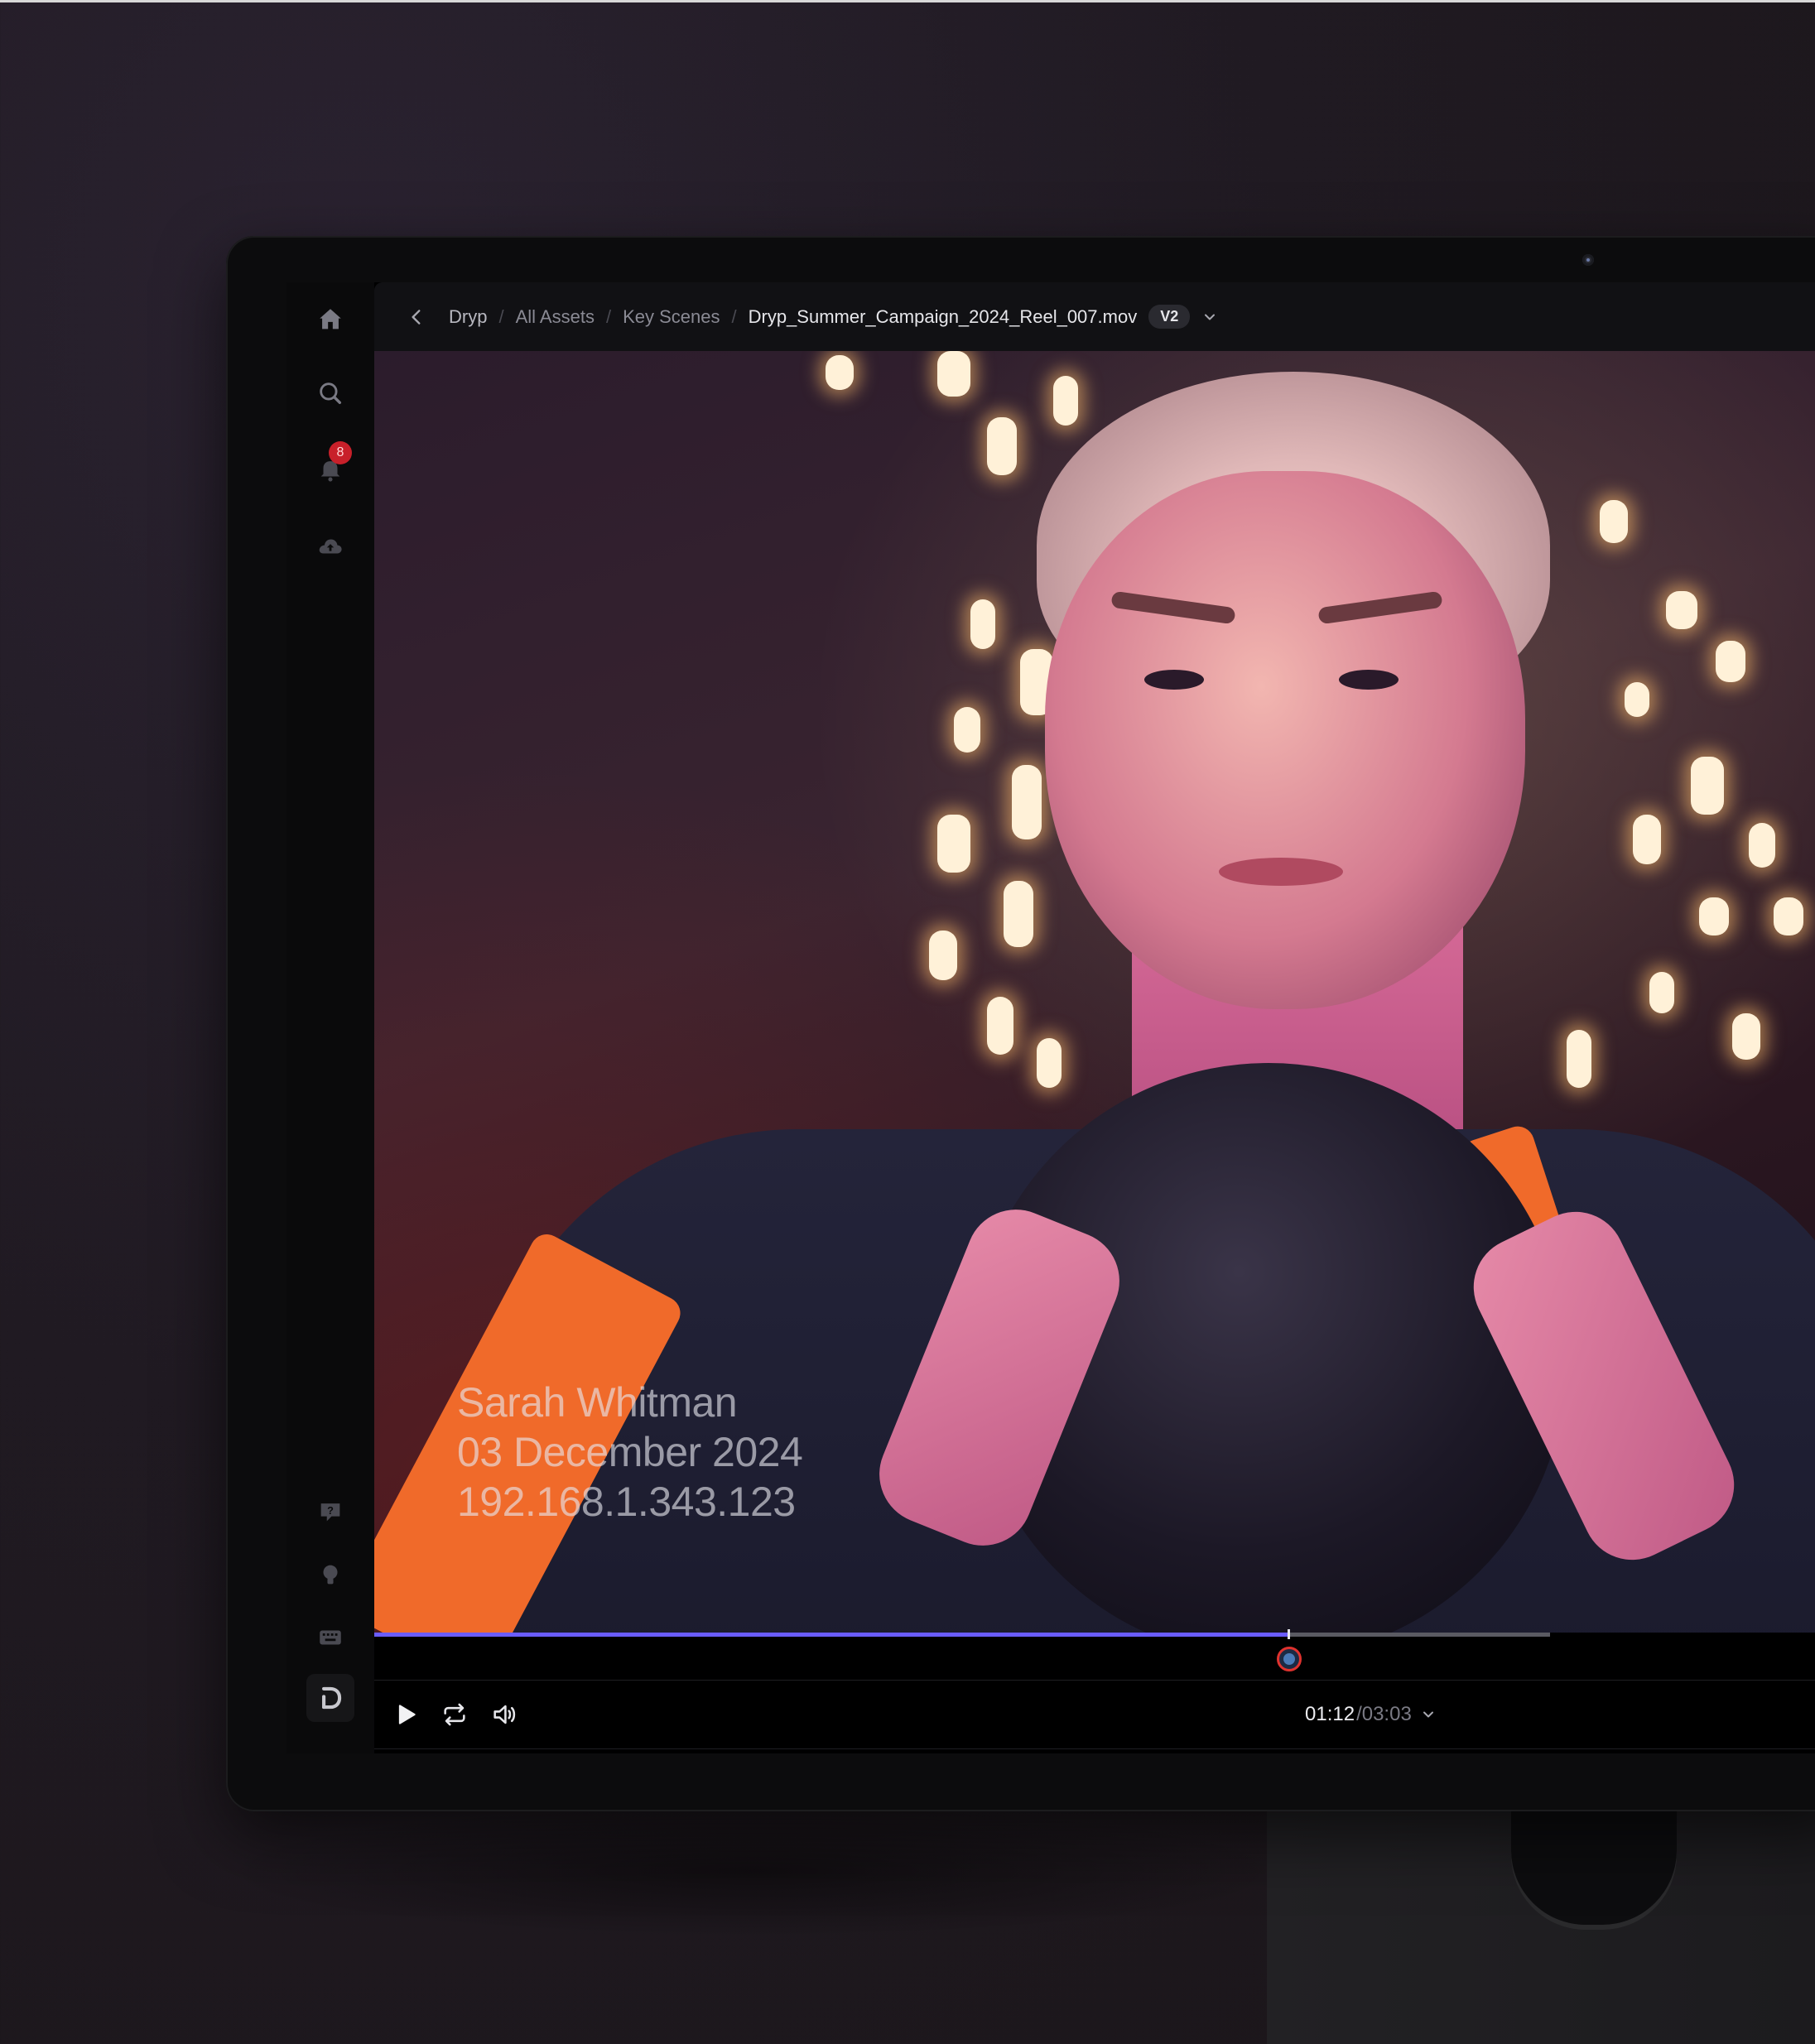 The height and width of the screenshot is (2044, 1815). I want to click on timeline-playhead, so click(1289, 1634).